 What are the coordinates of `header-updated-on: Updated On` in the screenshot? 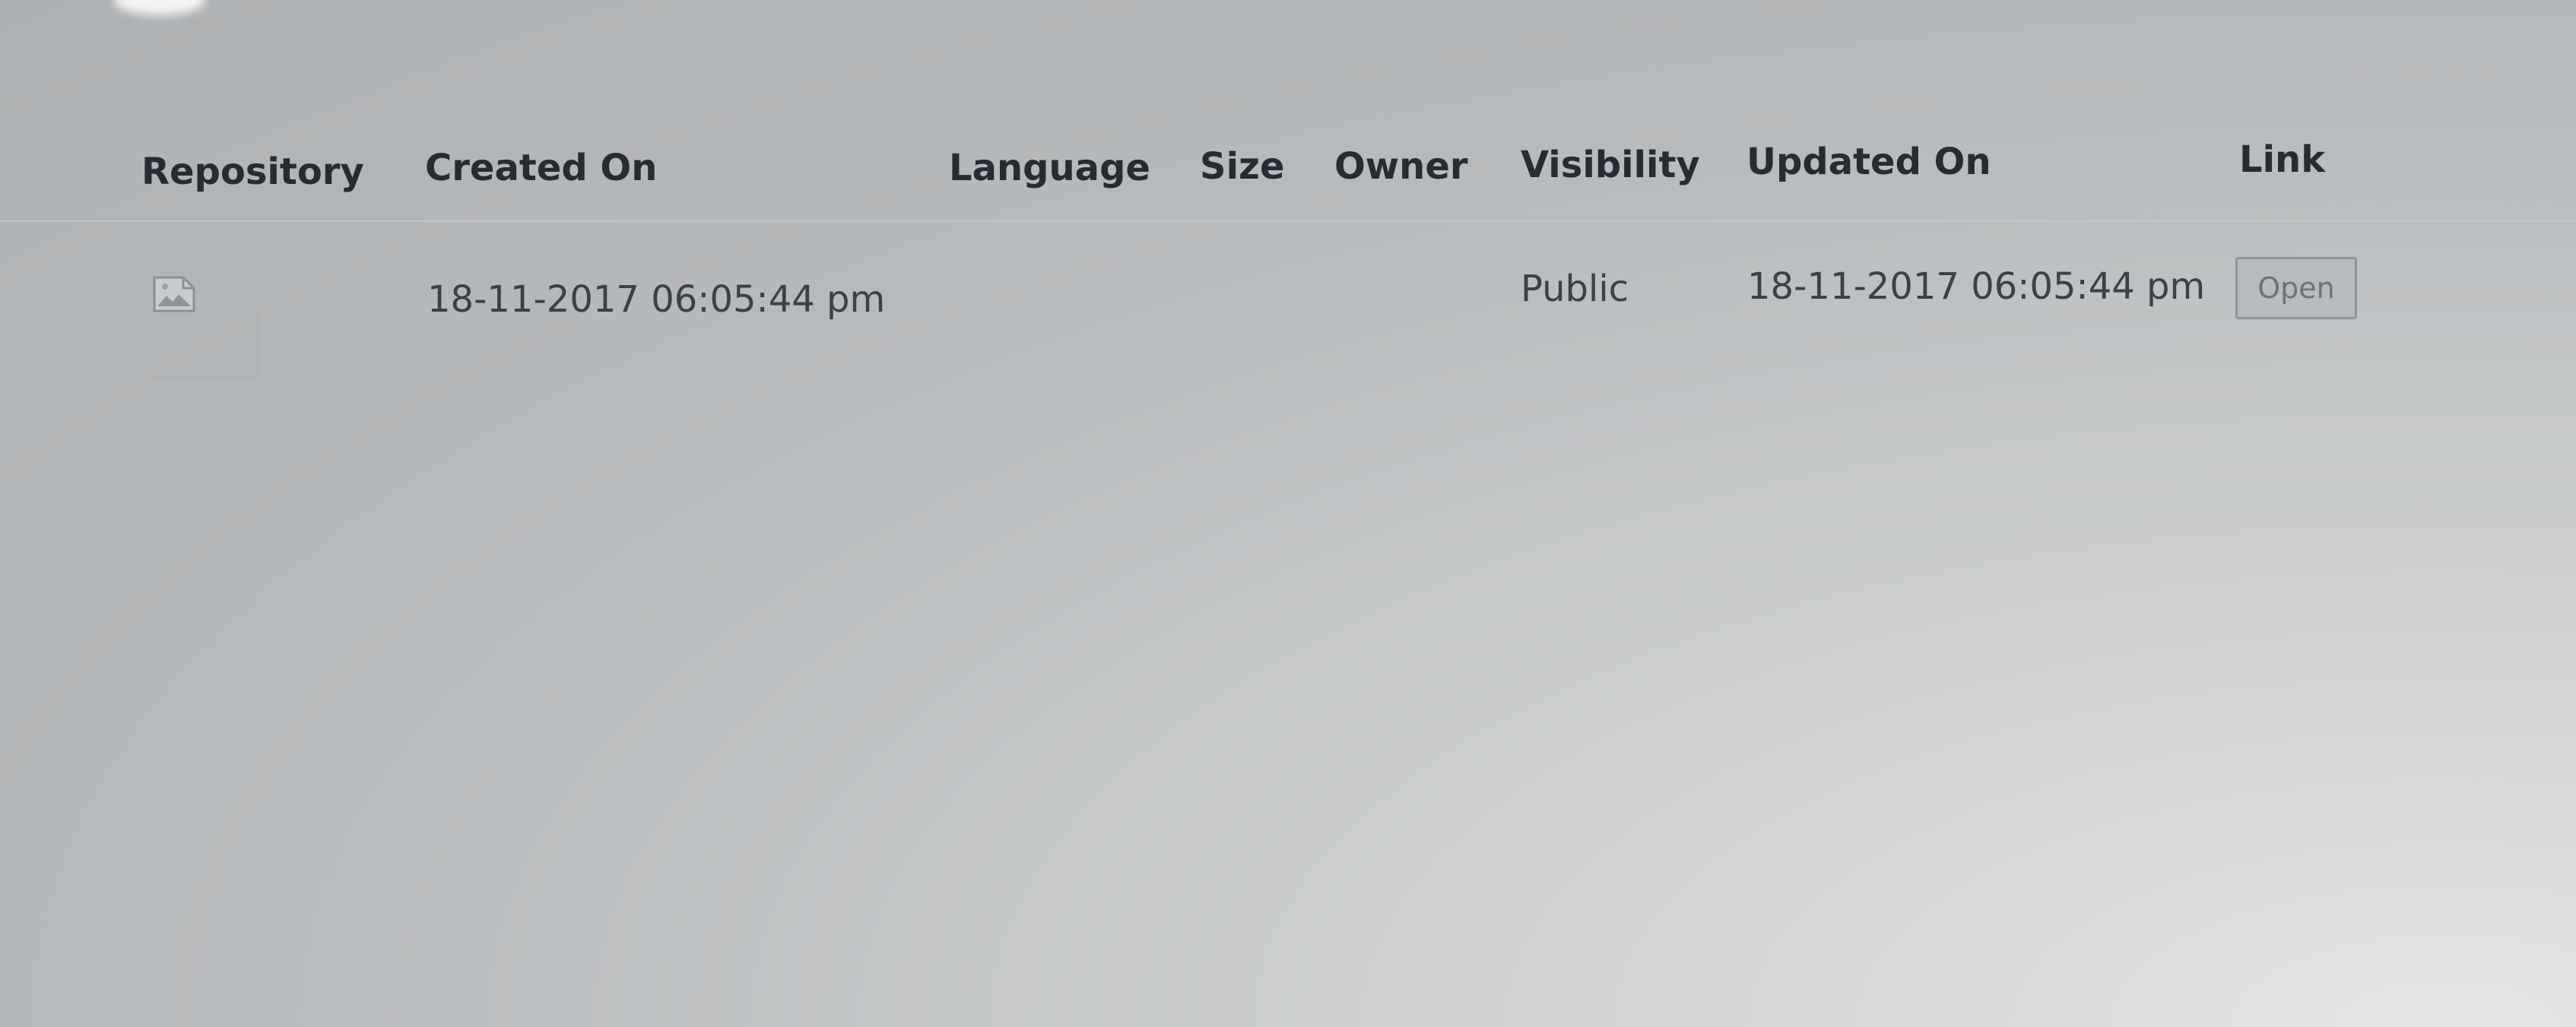 It's located at (1868, 162).